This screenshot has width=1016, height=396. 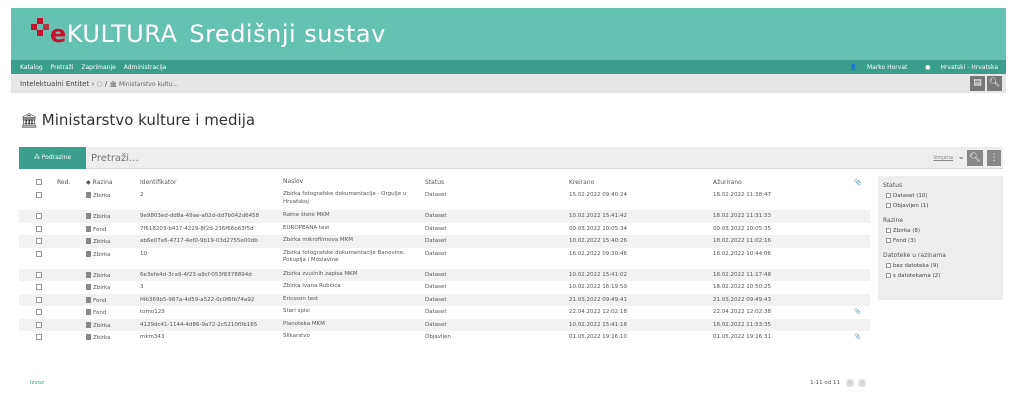 I want to click on app-title: eKULTURA Središnji sustav, so click(x=218, y=34).